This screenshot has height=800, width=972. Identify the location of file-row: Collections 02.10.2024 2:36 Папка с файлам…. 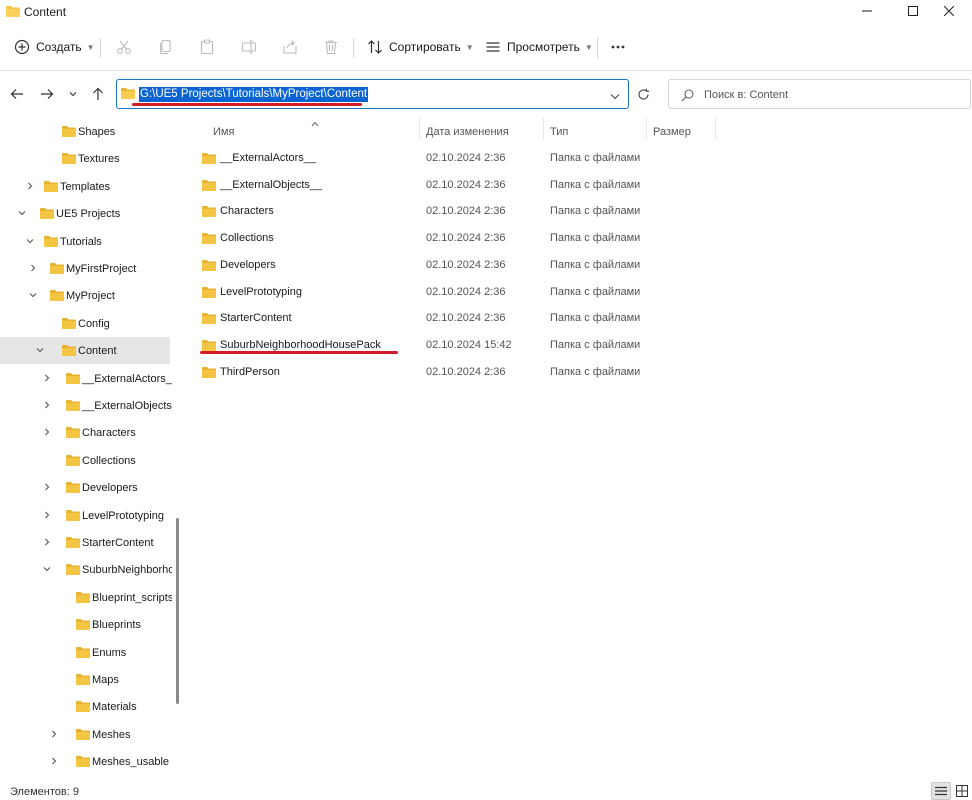
(426, 237).